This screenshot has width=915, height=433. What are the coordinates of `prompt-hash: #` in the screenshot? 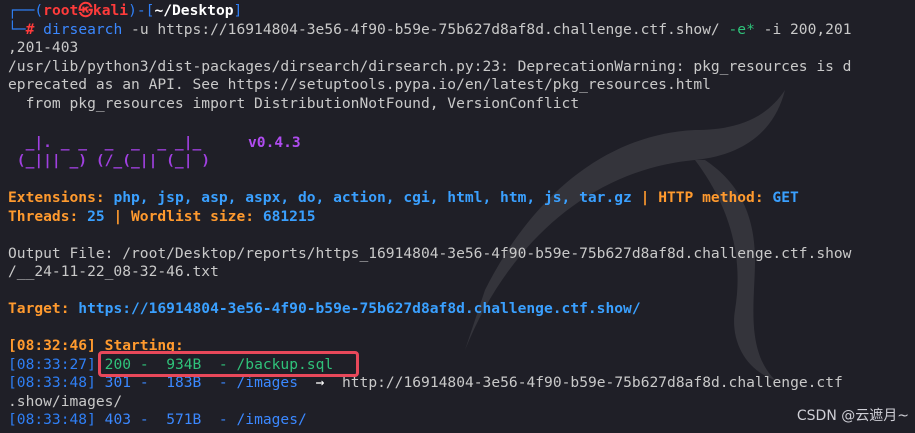 It's located at (30, 29).